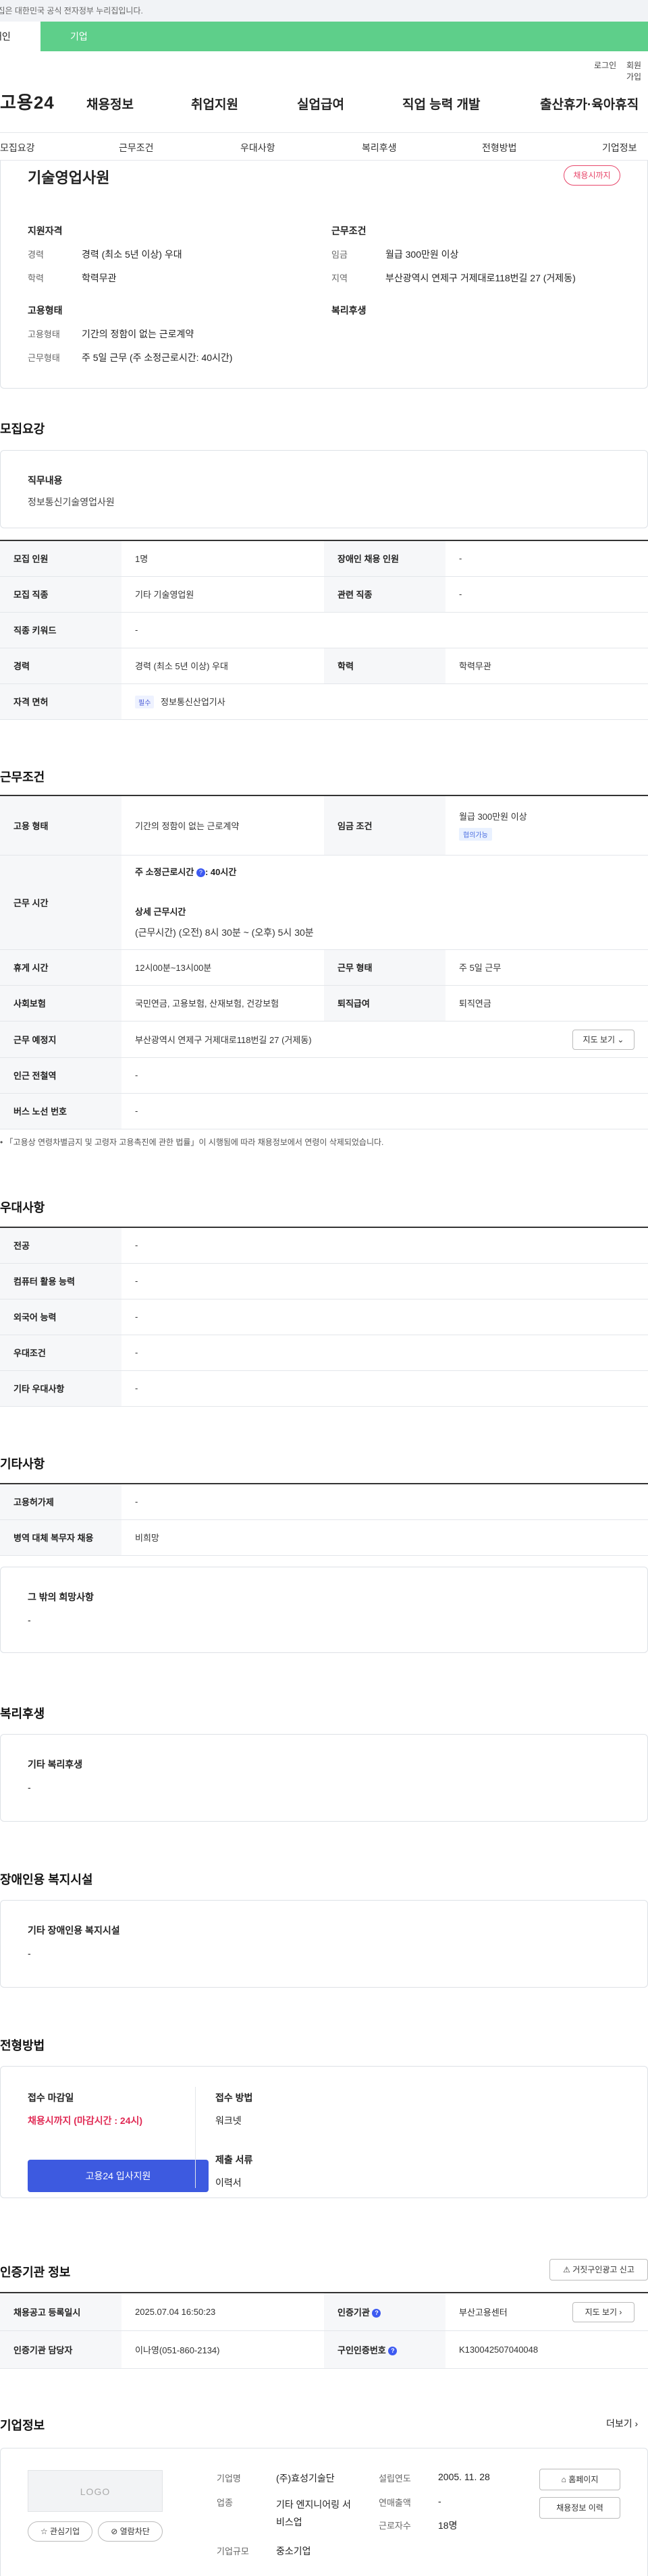  What do you see at coordinates (110, 103) in the screenshot?
I see `gnb-jobs: 채용정보` at bounding box center [110, 103].